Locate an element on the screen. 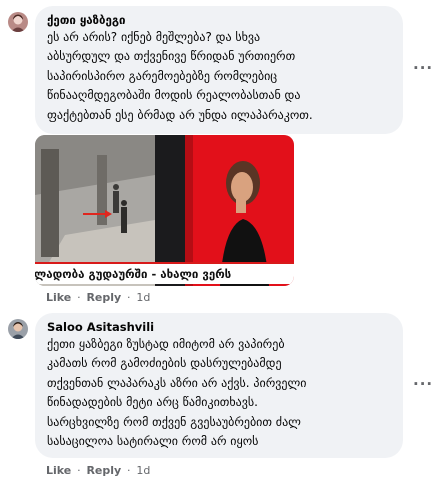 This screenshot has width=435, height=488. comment-text: წინადადების მეტი არც წამიკითხავს. is located at coordinates (152, 402).